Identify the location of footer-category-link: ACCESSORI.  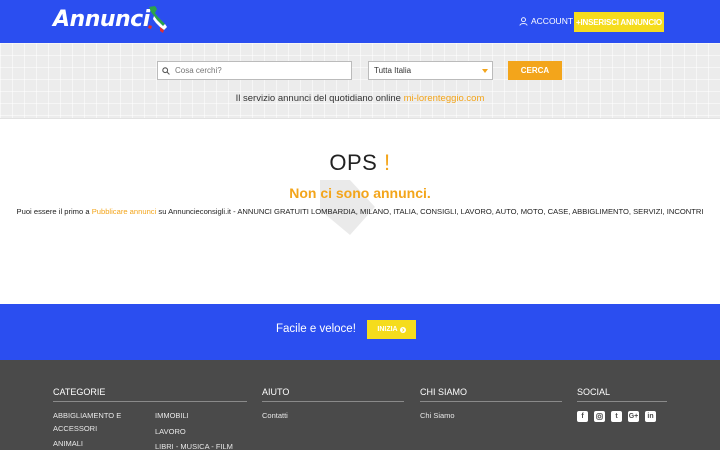
(75, 428).